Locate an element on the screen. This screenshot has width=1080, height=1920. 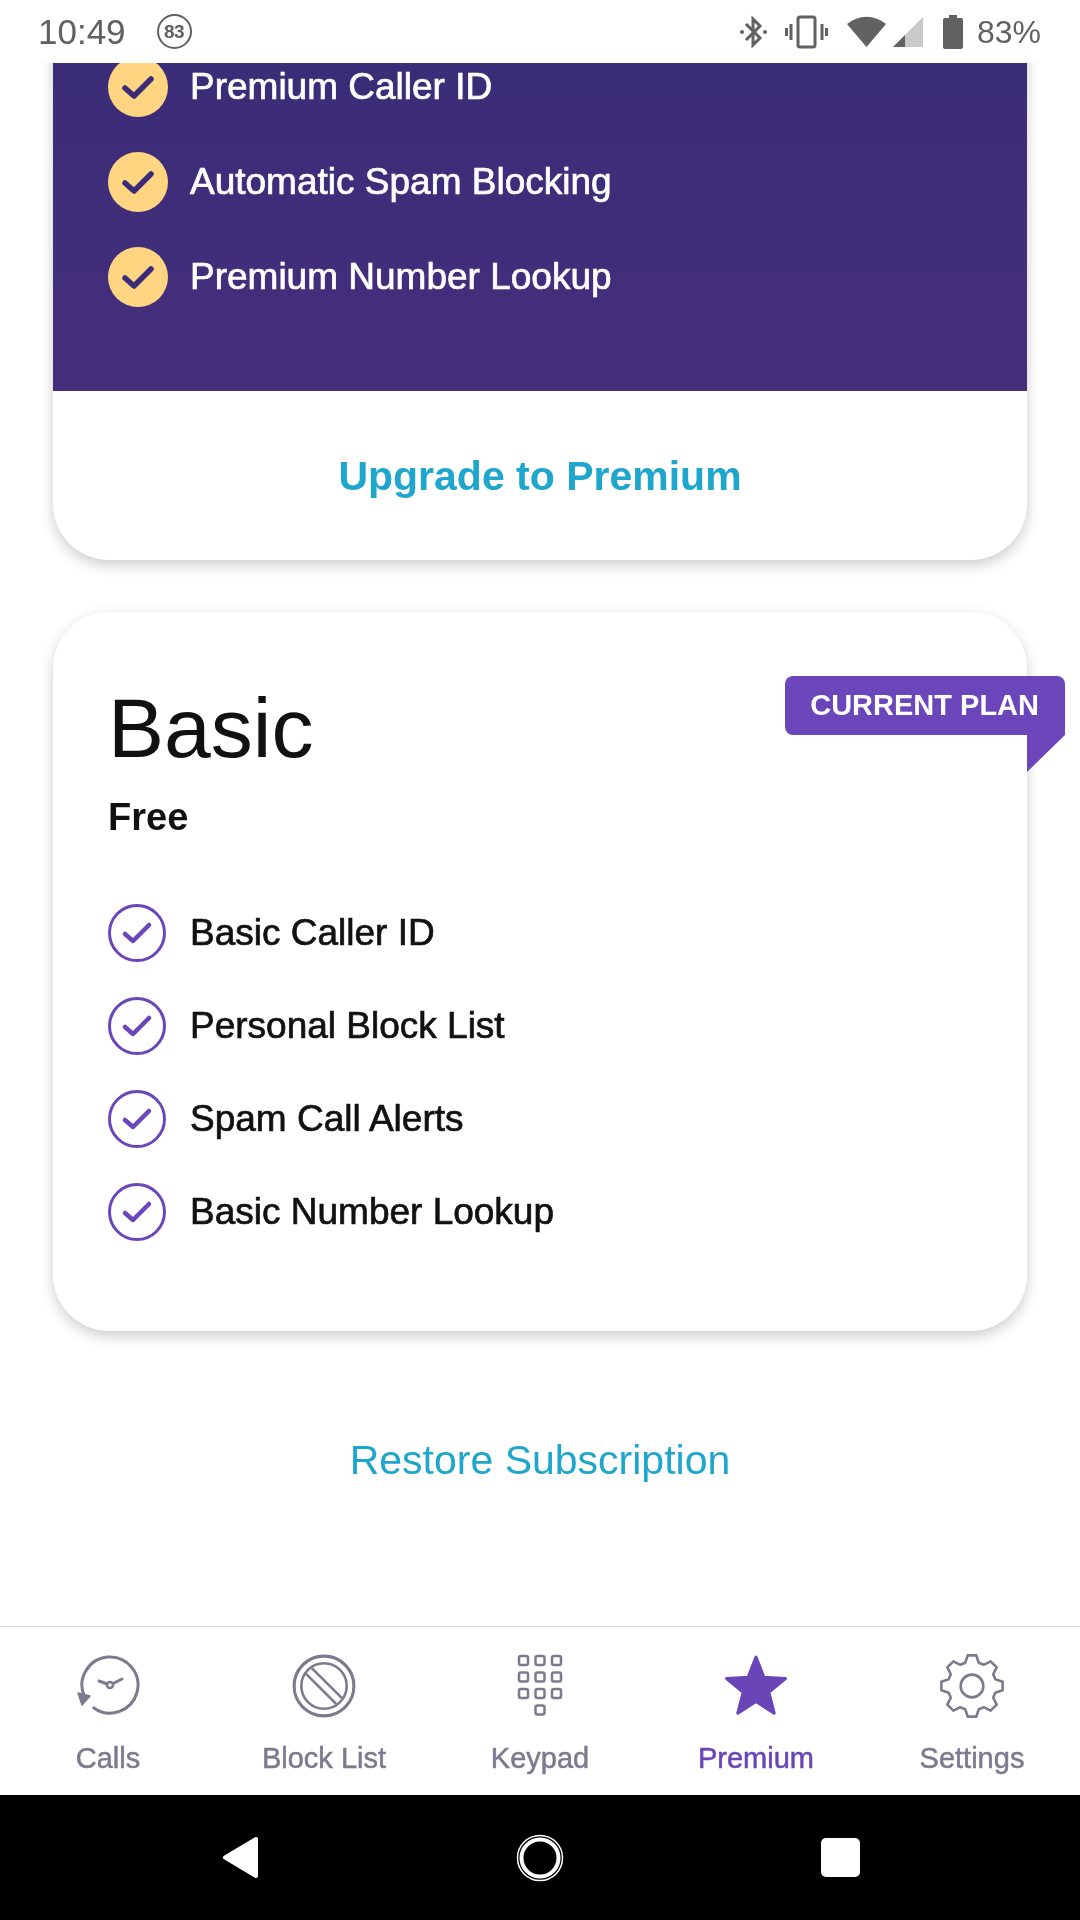
vibrate-icon is located at coordinates (806, 31).